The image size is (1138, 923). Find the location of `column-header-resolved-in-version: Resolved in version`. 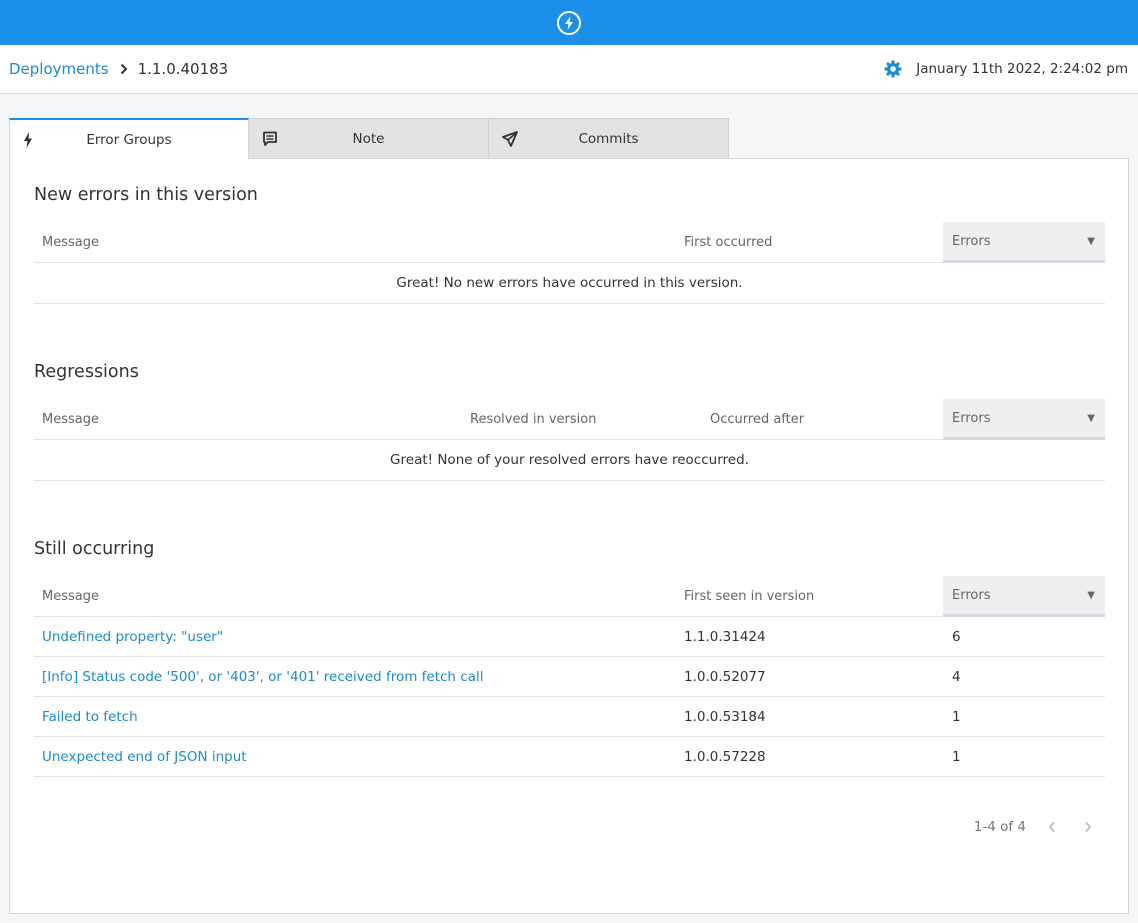

column-header-resolved-in-version: Resolved in version is located at coordinates (533, 419).